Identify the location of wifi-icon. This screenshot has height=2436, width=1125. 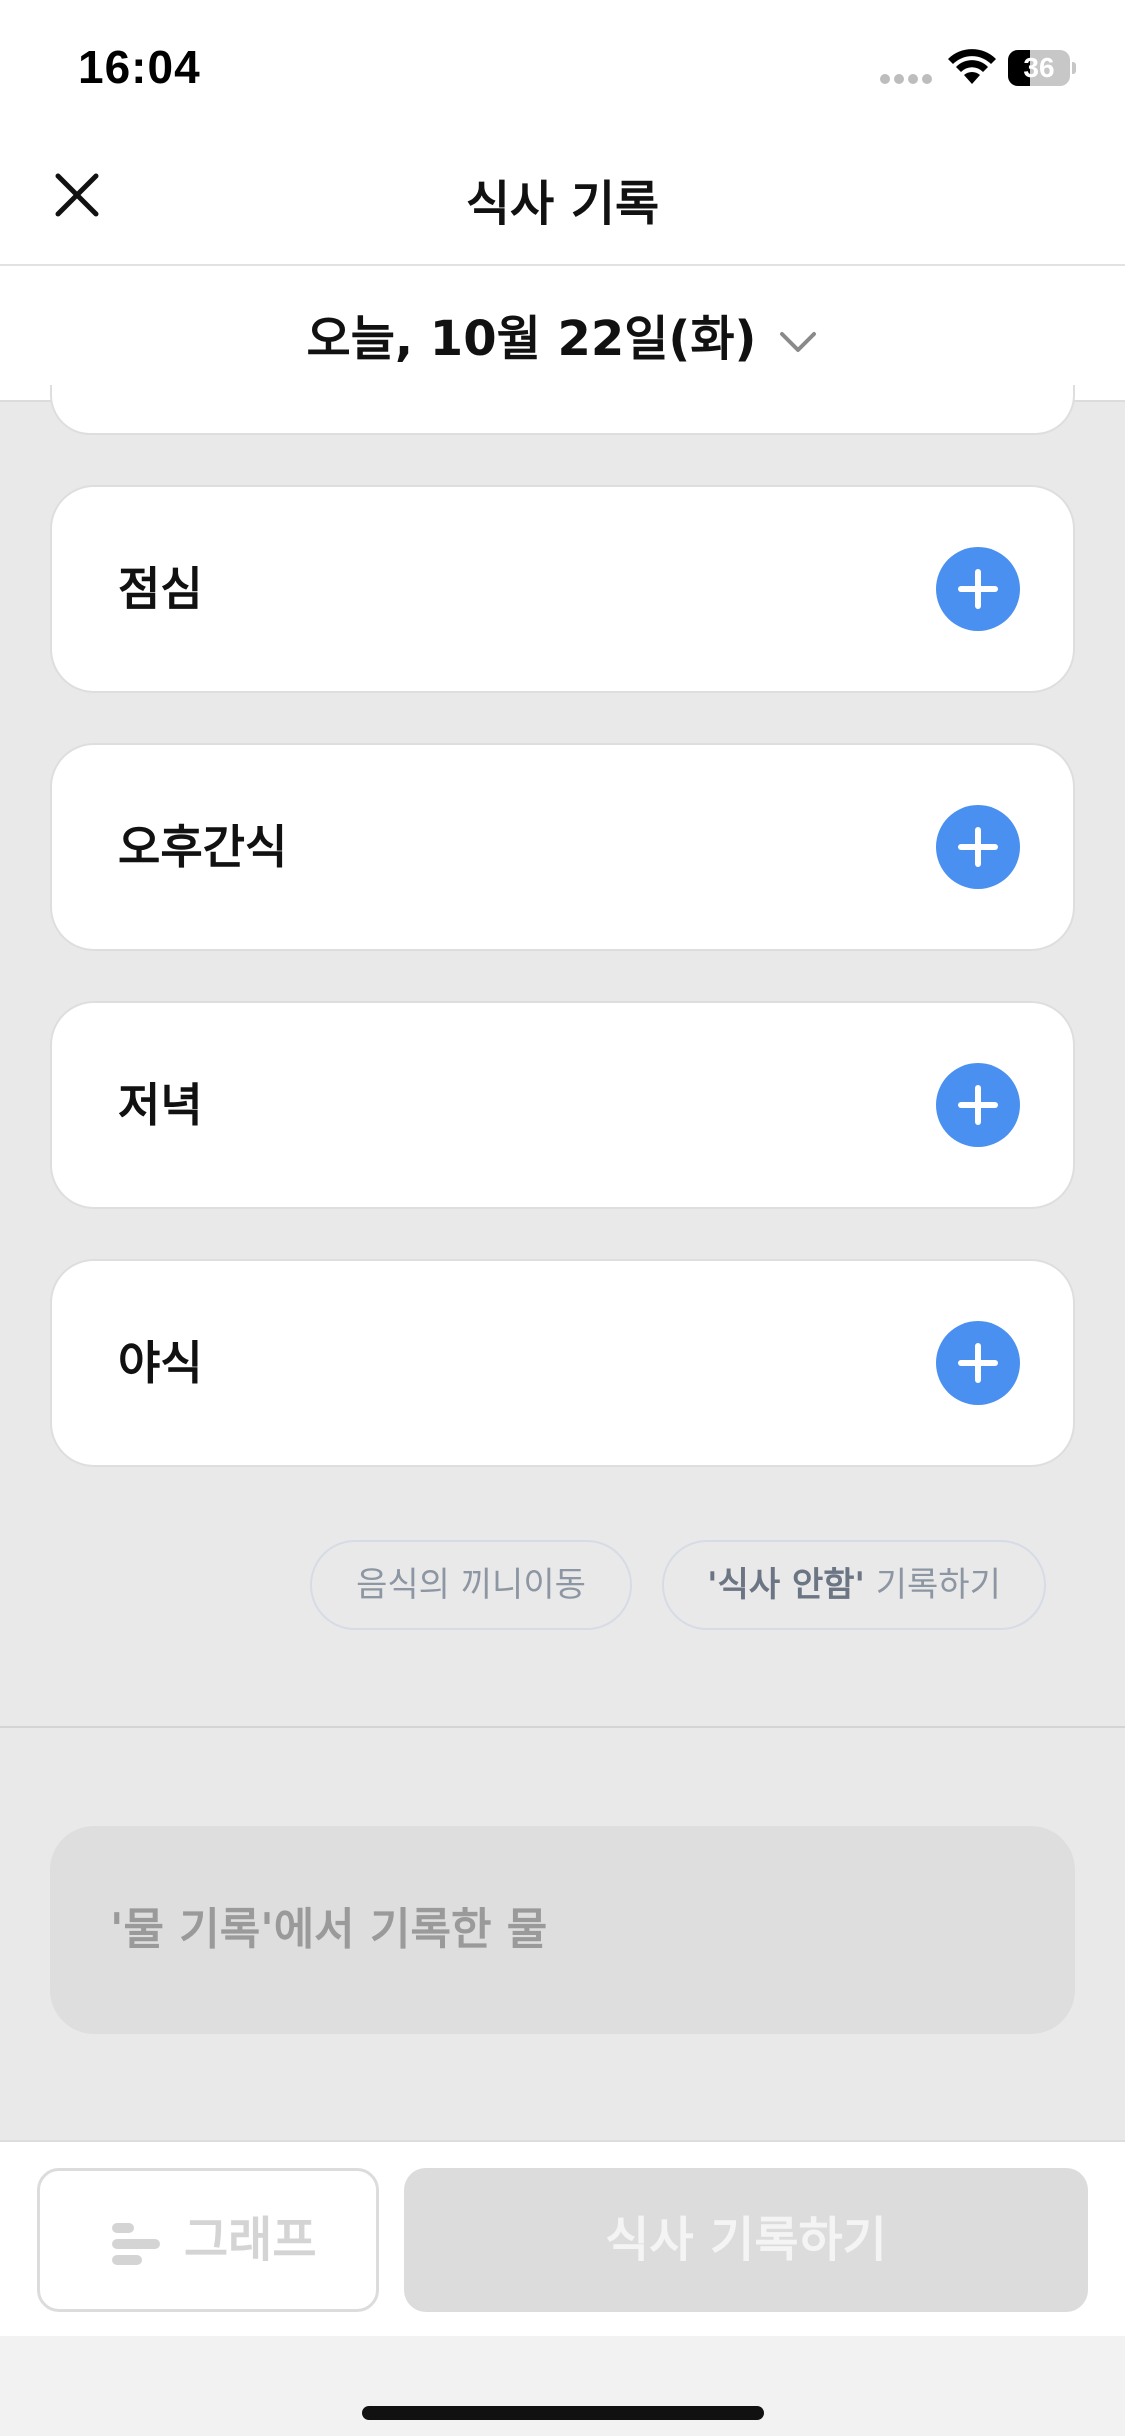
(972, 66).